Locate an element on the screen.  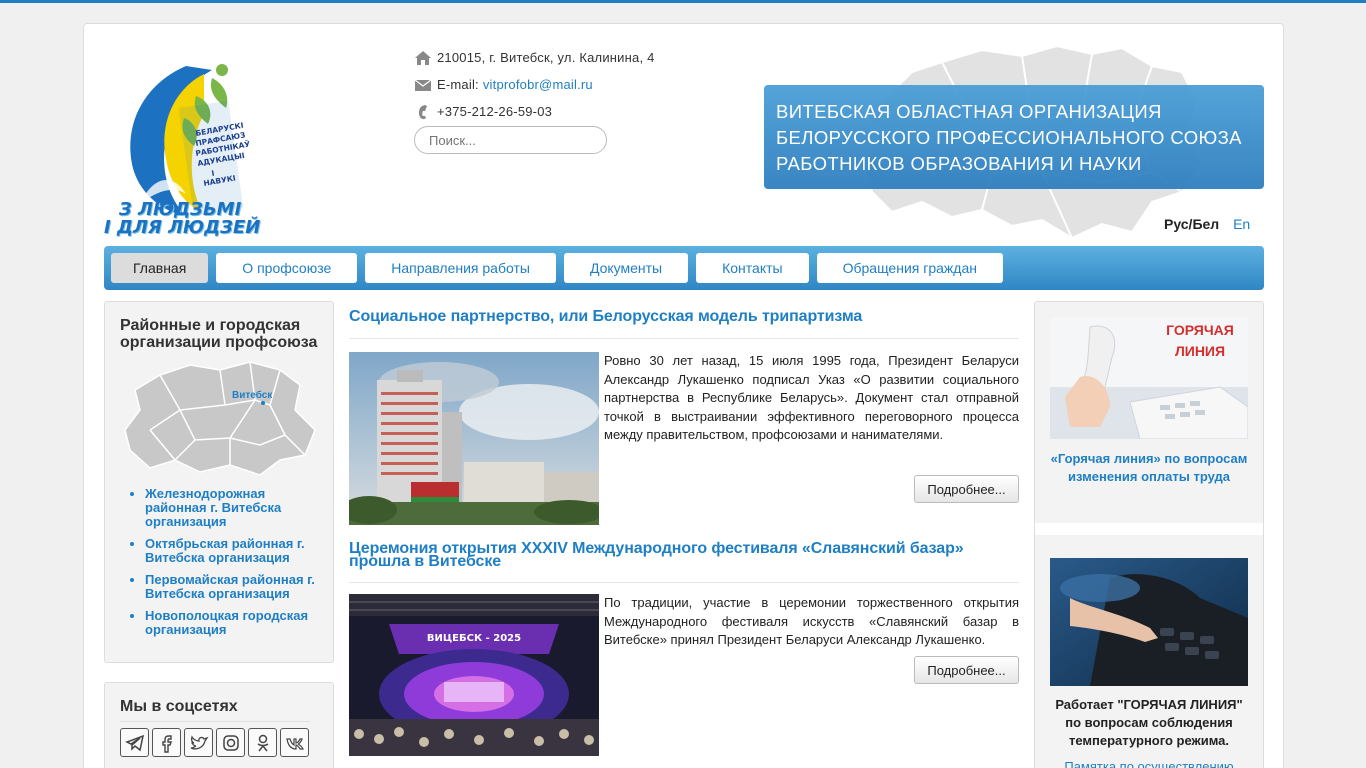
logo-slogan-line2: І ДЛЯ ЛЮДЗЕЙ is located at coordinates (182, 227).